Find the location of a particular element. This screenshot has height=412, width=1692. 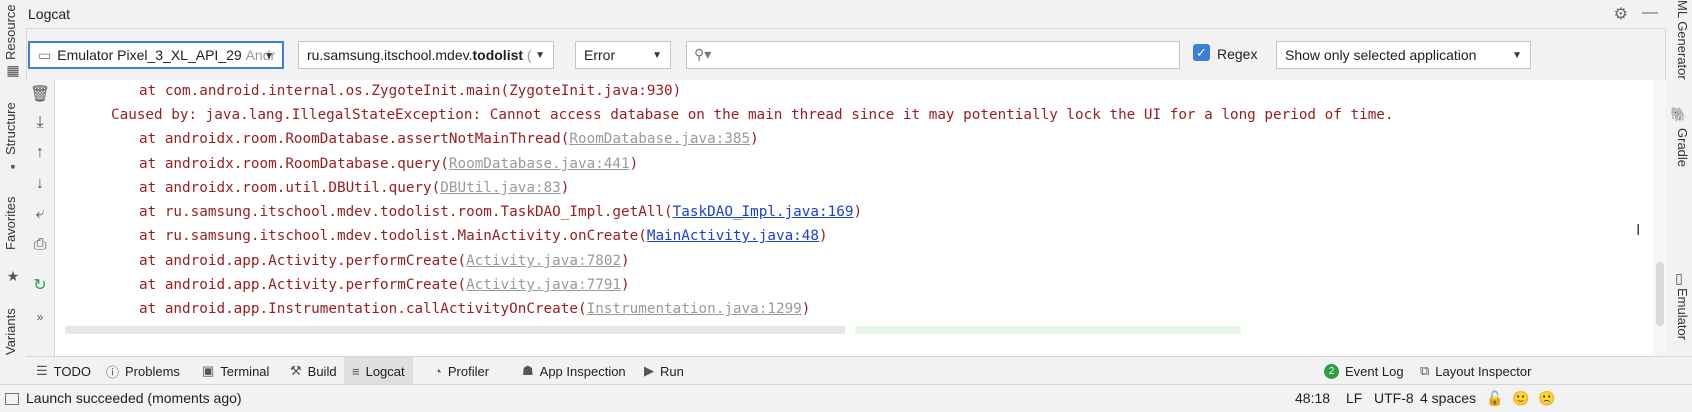

source-link: RoomDatabase.java:385 is located at coordinates (659, 139).